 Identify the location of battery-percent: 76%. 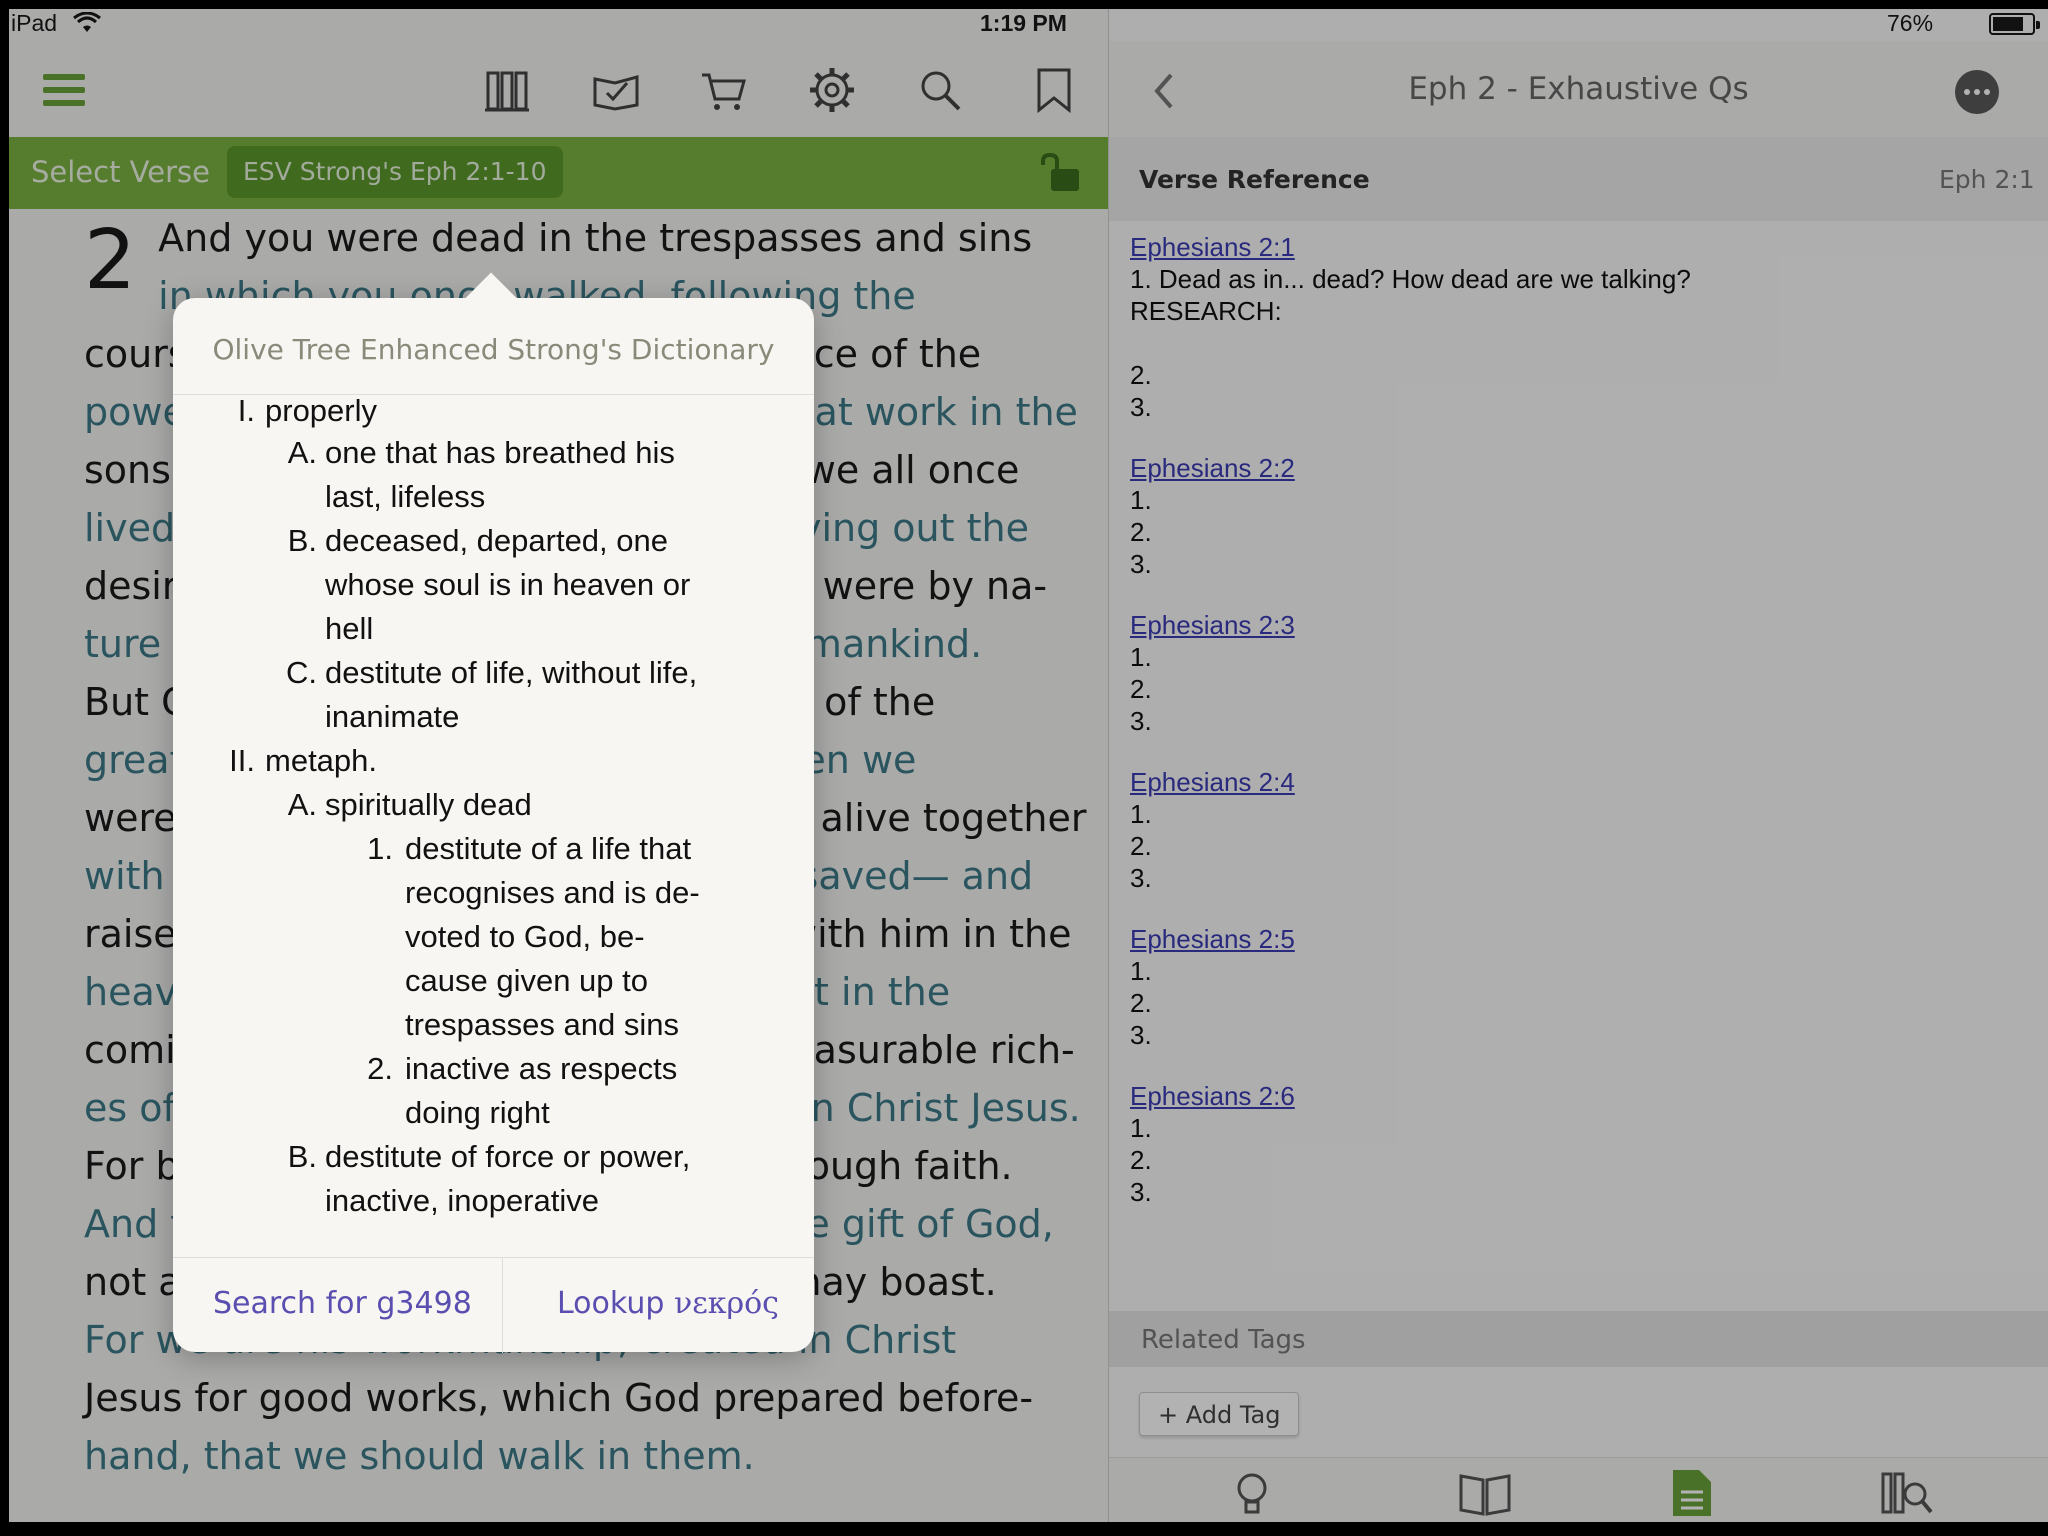
(1910, 23).